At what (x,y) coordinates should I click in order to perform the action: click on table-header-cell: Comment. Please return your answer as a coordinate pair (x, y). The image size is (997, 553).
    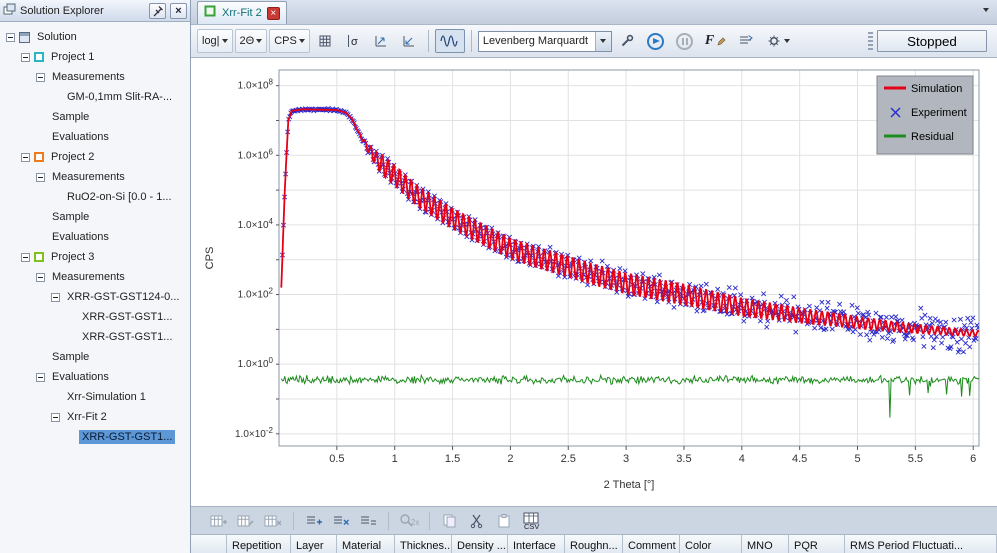
    Looking at the image, I should click on (651, 544).